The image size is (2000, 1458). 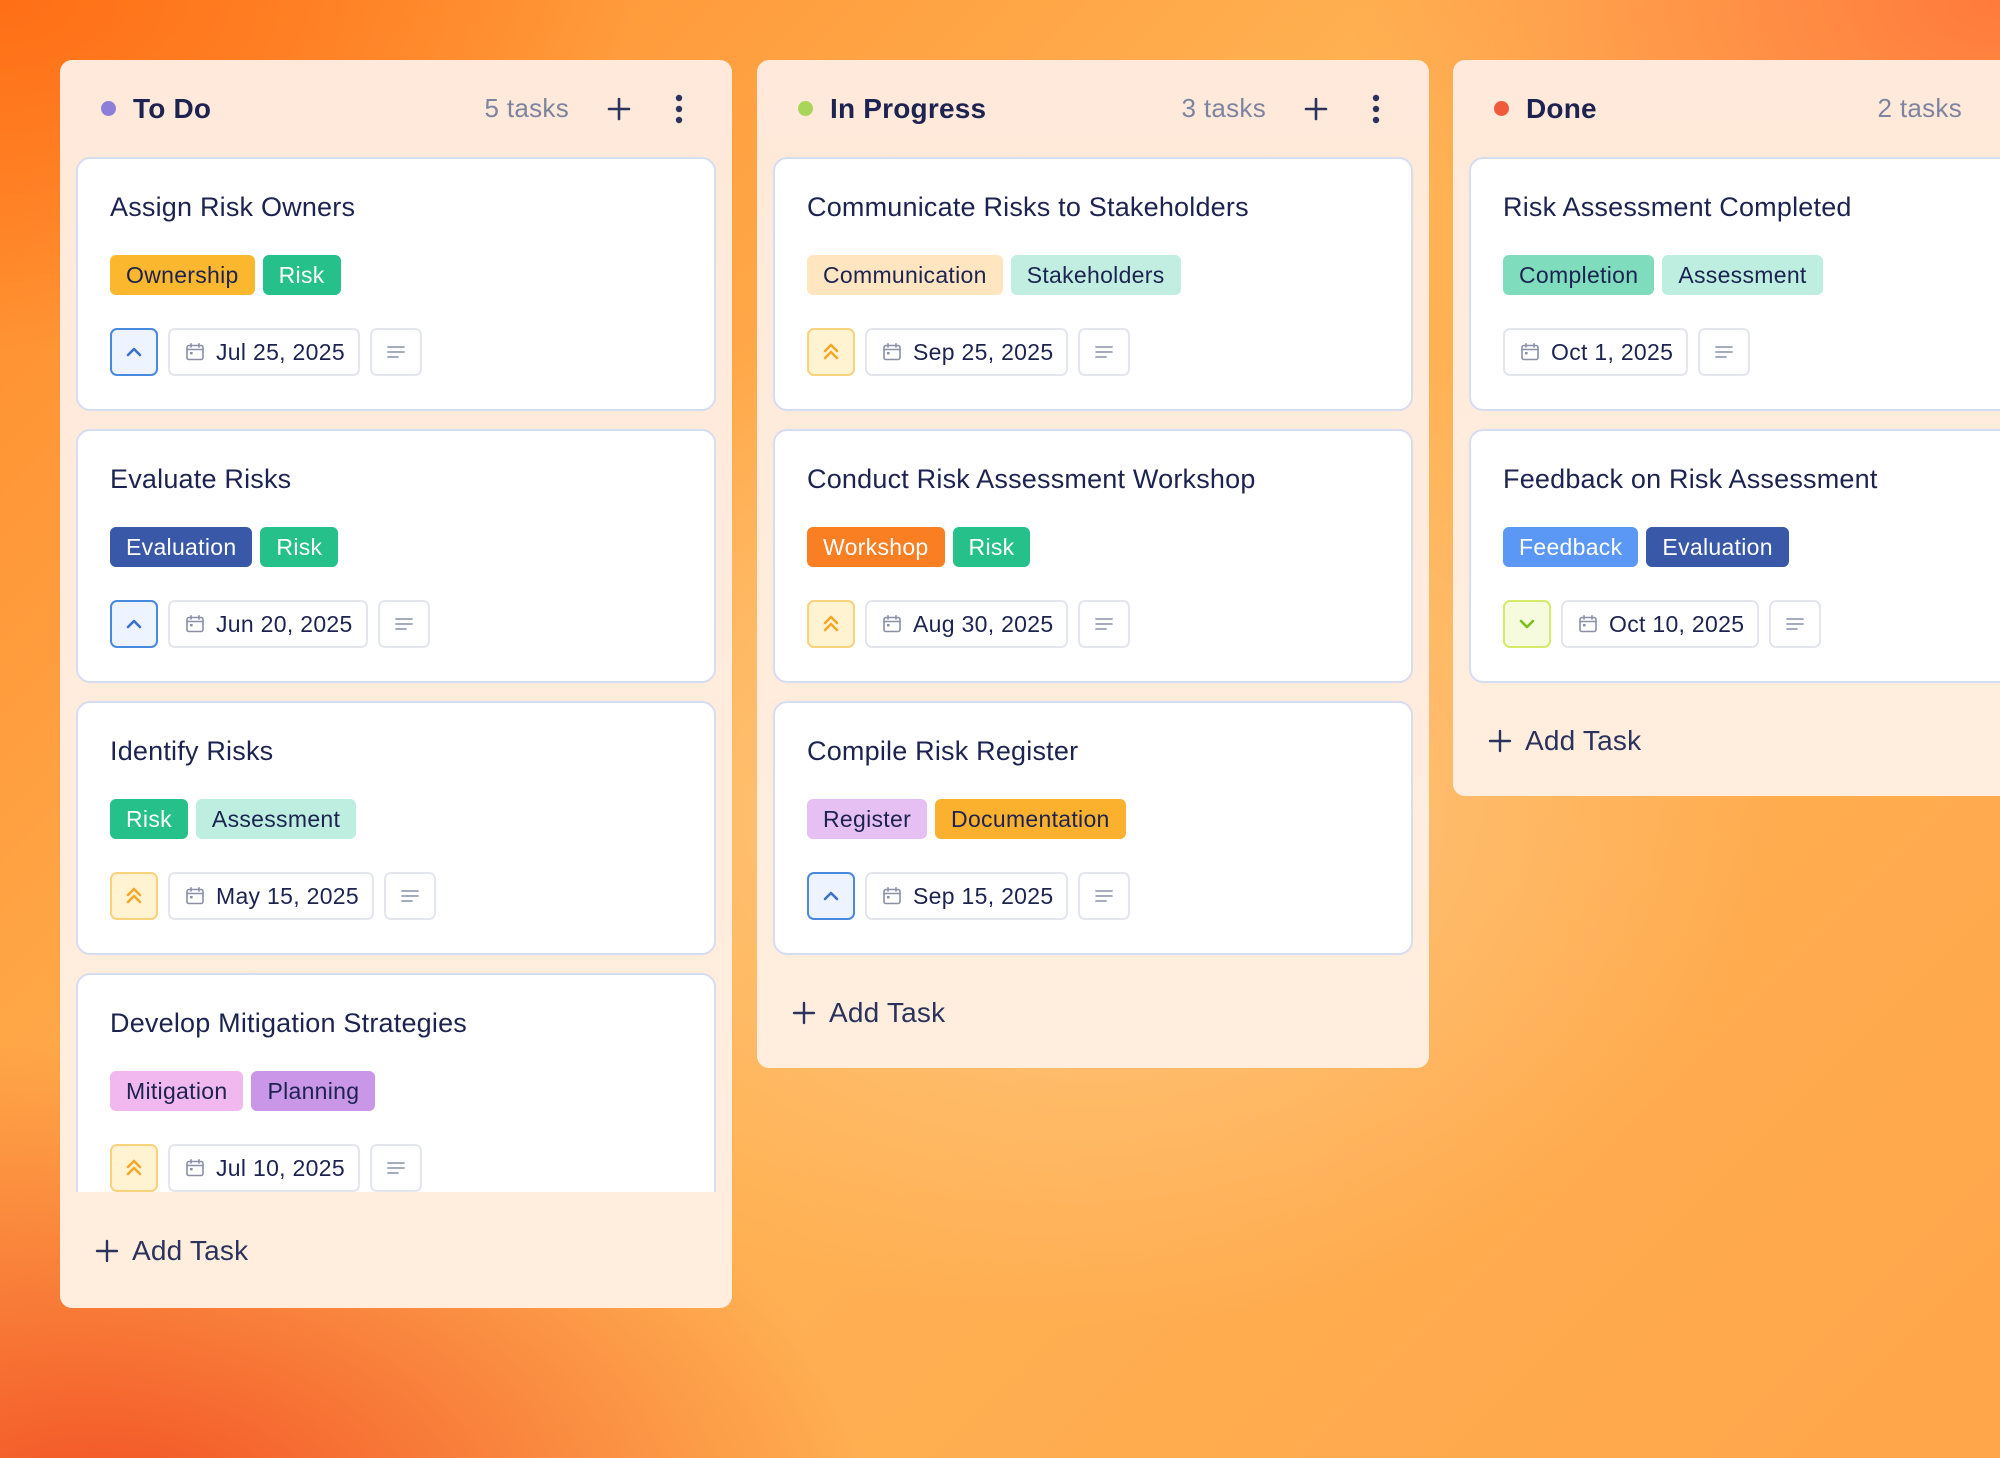 I want to click on tag: Mitigation, so click(x=177, y=1091).